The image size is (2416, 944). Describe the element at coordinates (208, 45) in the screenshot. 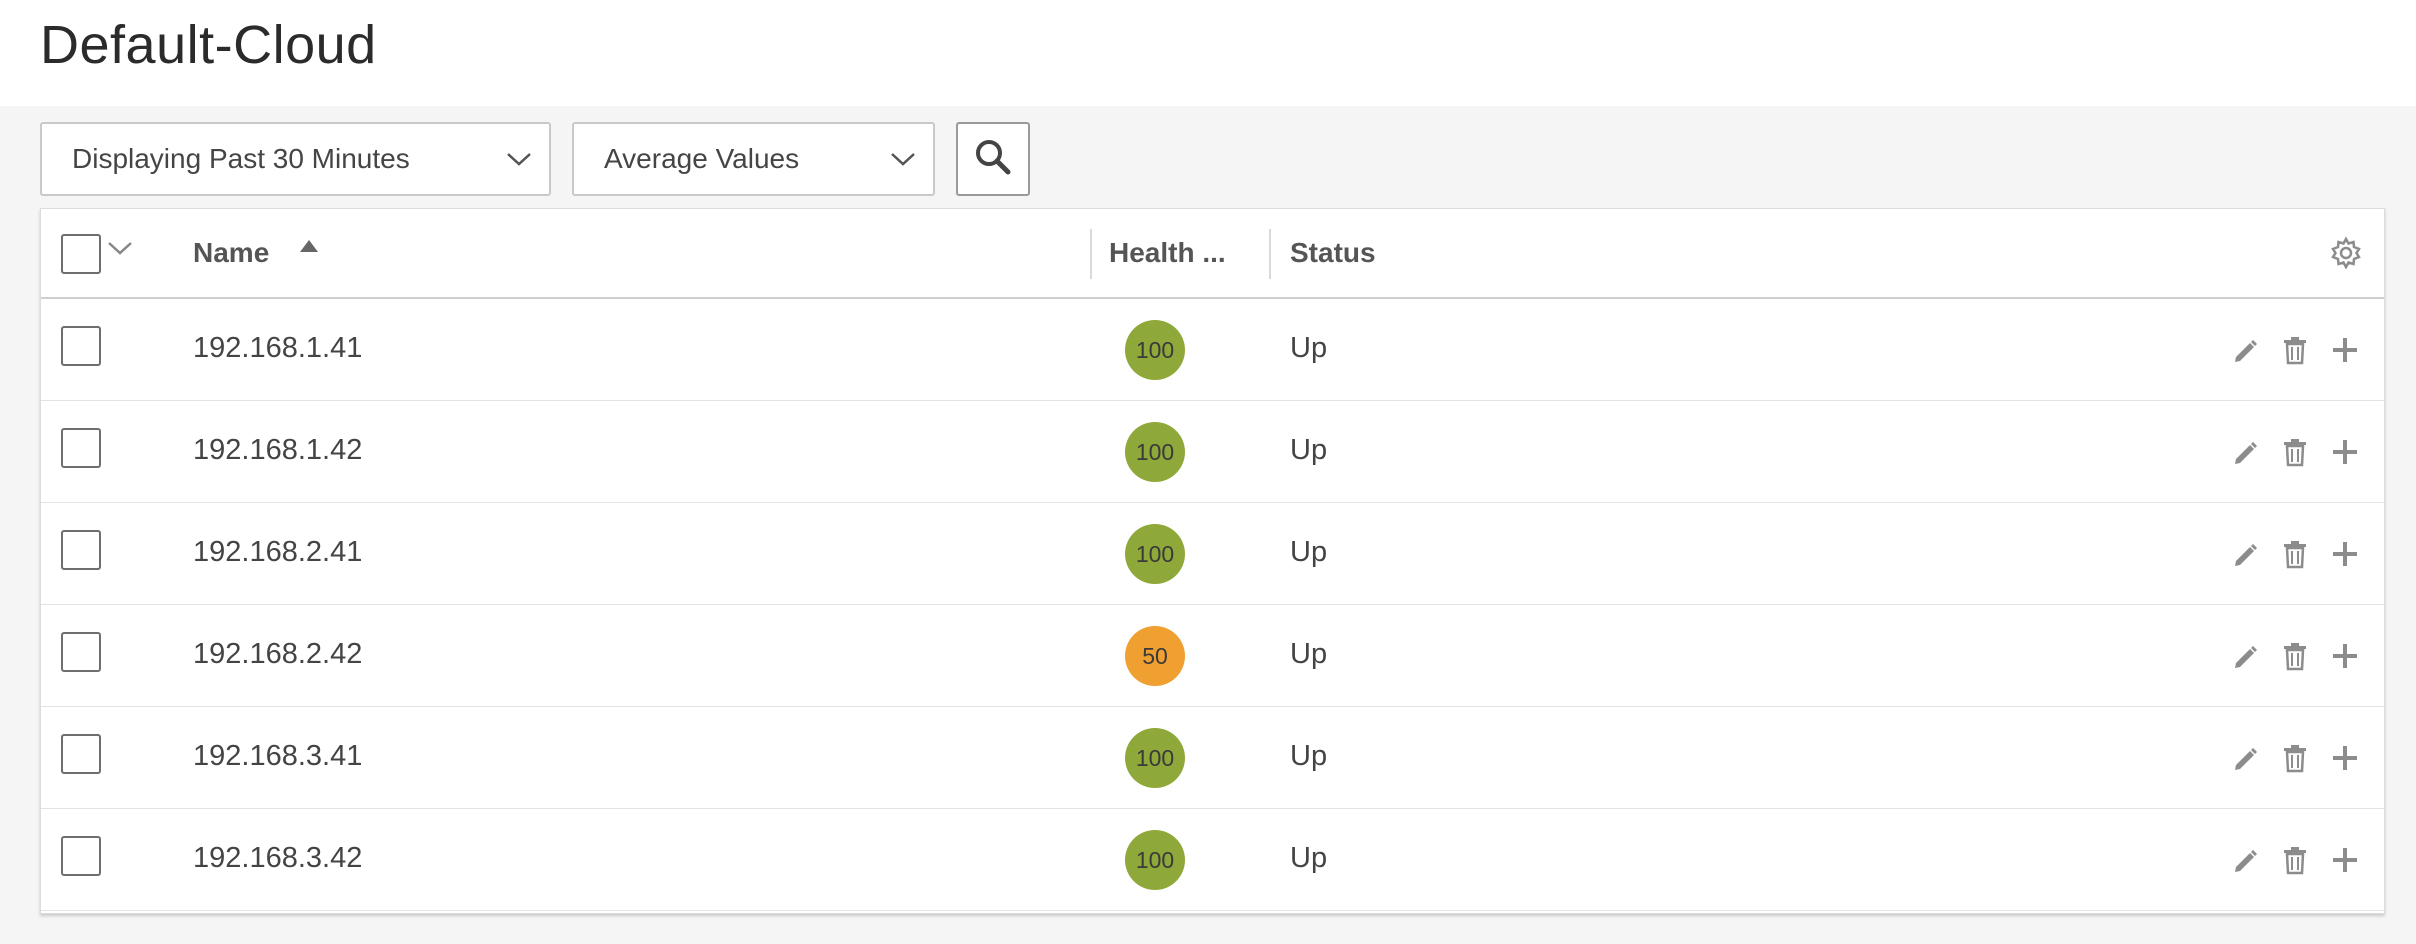

I see `page-title: Default-Cloud` at that location.